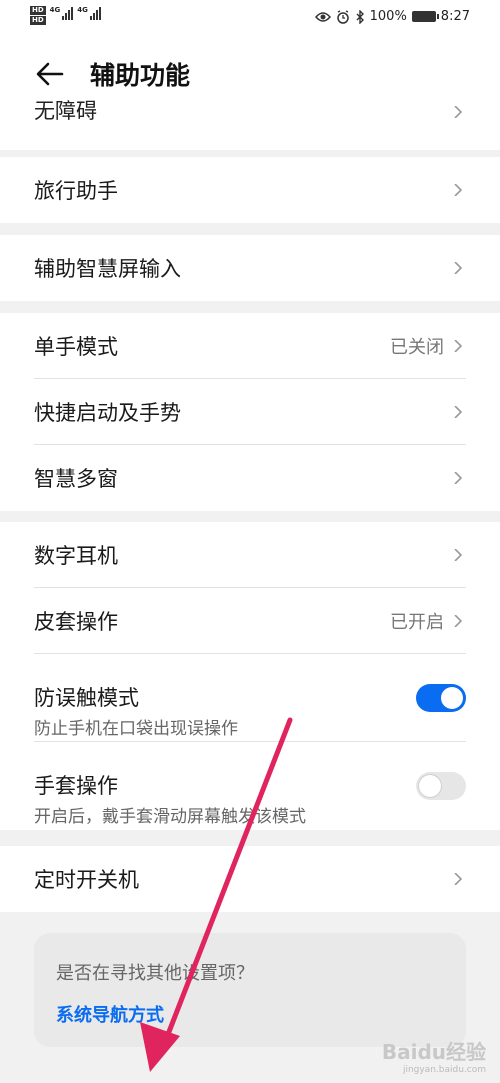 Image resolution: width=500 pixels, height=1083 pixels. I want to click on list-item-label: 快捷启动及手势, so click(107, 413).